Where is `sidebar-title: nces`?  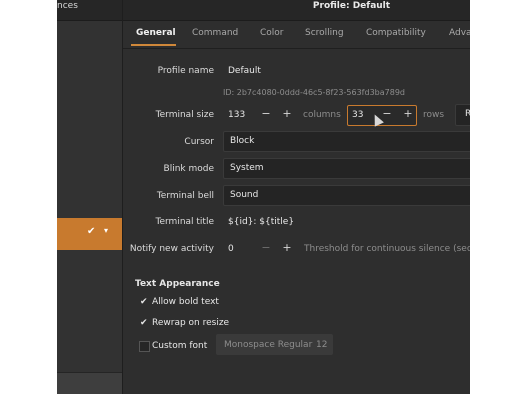 sidebar-title: nces is located at coordinates (67, 6).